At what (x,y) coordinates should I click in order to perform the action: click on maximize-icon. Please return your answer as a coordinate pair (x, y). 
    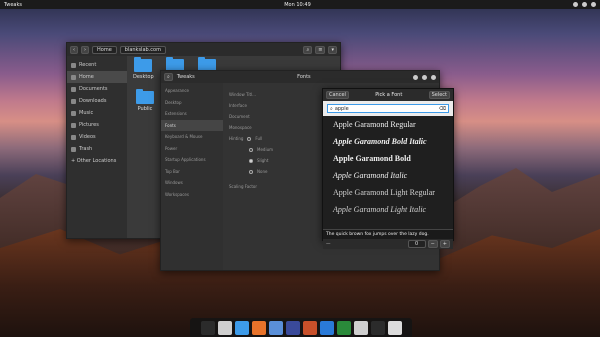
    Looking at the image, I should click on (424, 77).